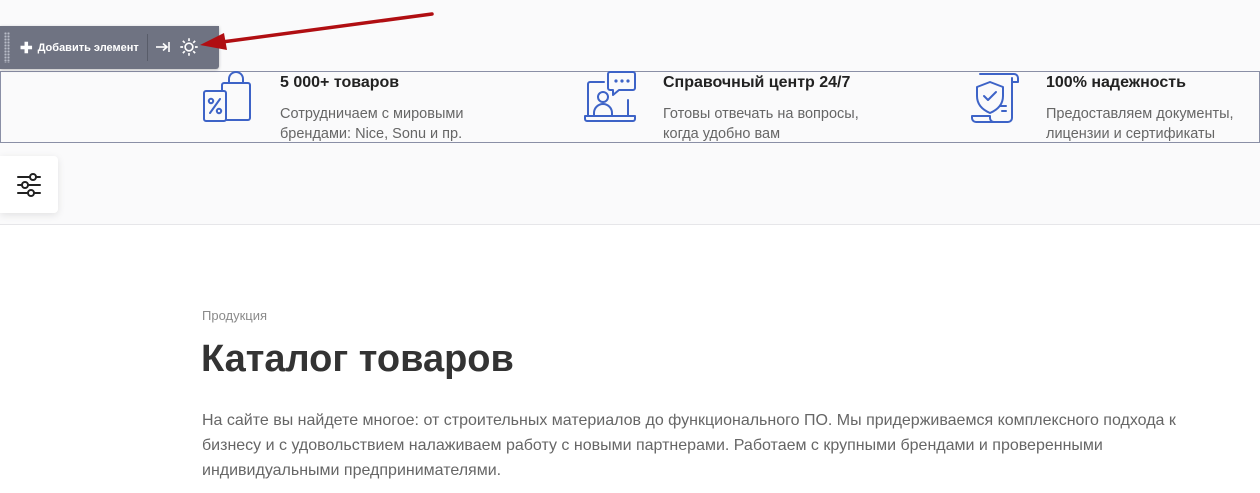 The width and height of the screenshot is (1260, 493). What do you see at coordinates (147, 47) in the screenshot?
I see `toolbar-divider` at bounding box center [147, 47].